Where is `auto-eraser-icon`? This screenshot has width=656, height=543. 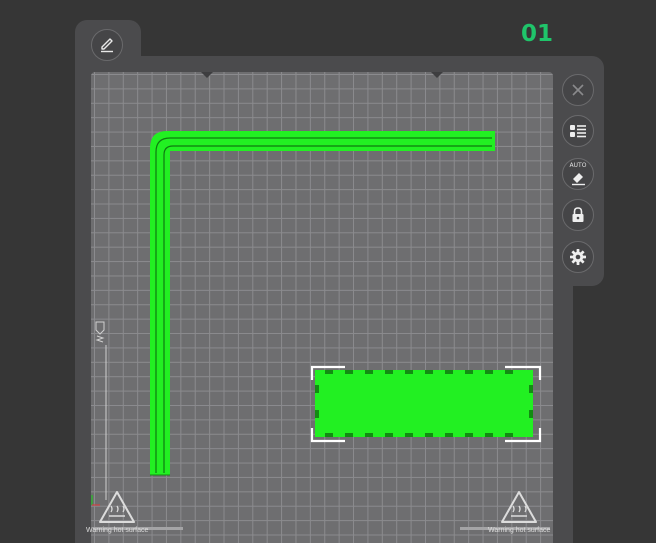
auto-eraser-icon is located at coordinates (578, 179).